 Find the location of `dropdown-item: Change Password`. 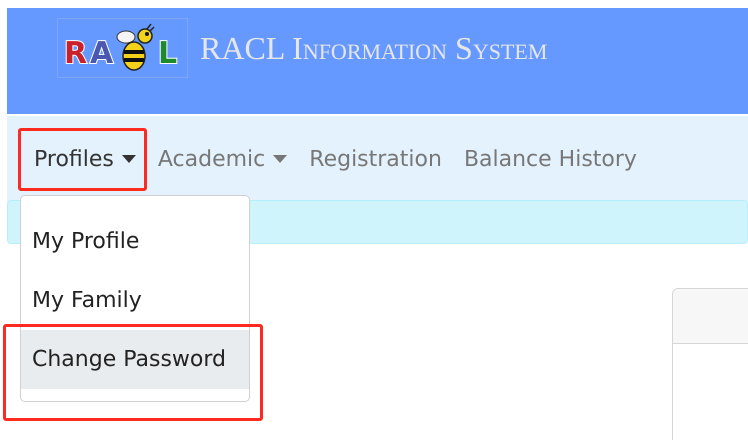

dropdown-item: Change Password is located at coordinates (135, 359).